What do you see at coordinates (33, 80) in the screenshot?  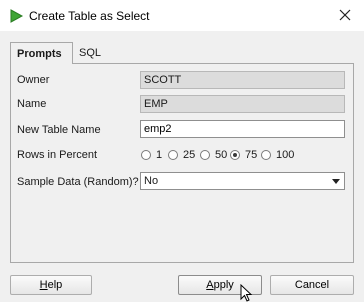 I see `owner-label: Owner` at bounding box center [33, 80].